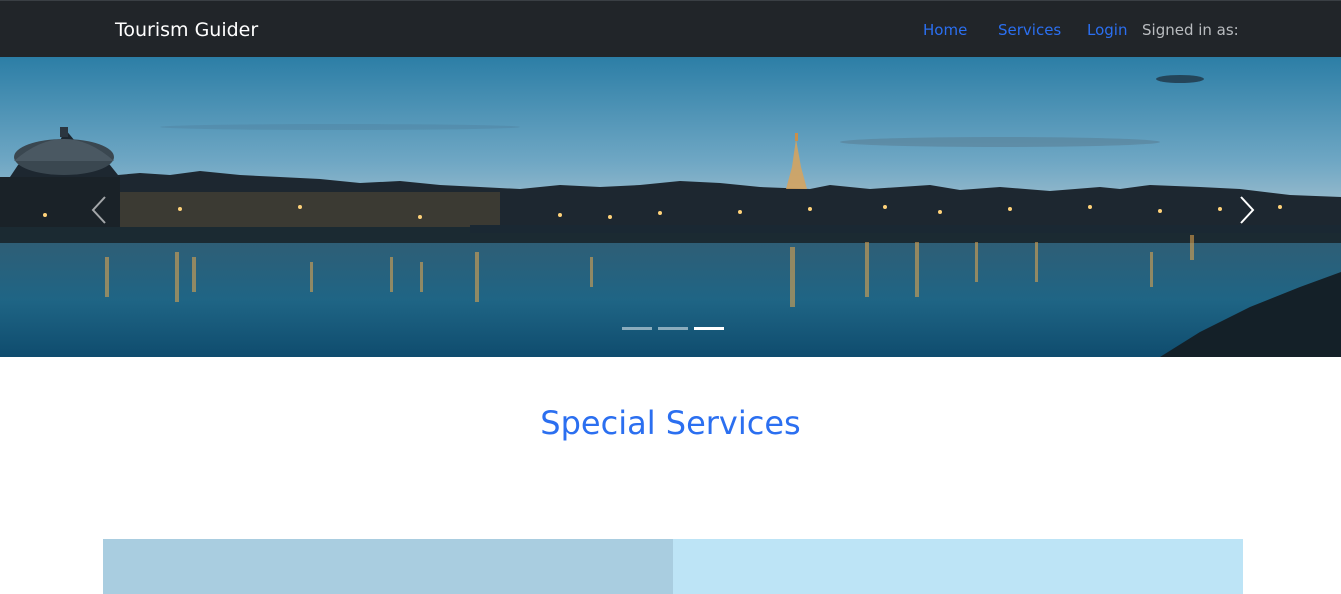 This screenshot has height=594, width=1341. I want to click on carousel-next-button, so click(1246, 210).